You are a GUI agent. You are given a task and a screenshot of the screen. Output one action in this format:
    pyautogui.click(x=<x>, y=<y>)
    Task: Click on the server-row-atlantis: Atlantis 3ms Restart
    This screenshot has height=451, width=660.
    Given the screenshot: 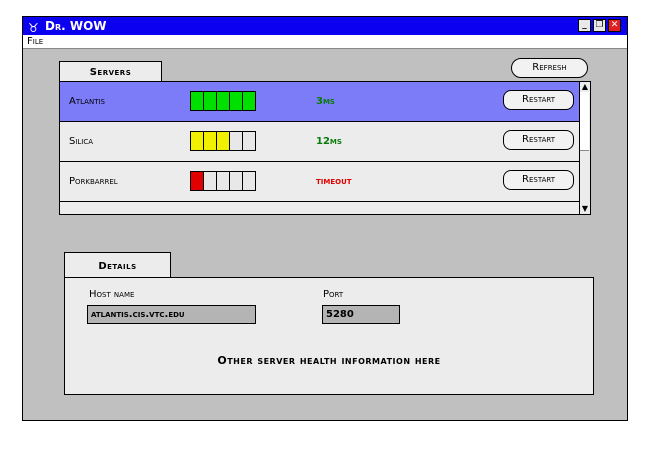 What is the action you would take?
    pyautogui.click(x=321, y=102)
    